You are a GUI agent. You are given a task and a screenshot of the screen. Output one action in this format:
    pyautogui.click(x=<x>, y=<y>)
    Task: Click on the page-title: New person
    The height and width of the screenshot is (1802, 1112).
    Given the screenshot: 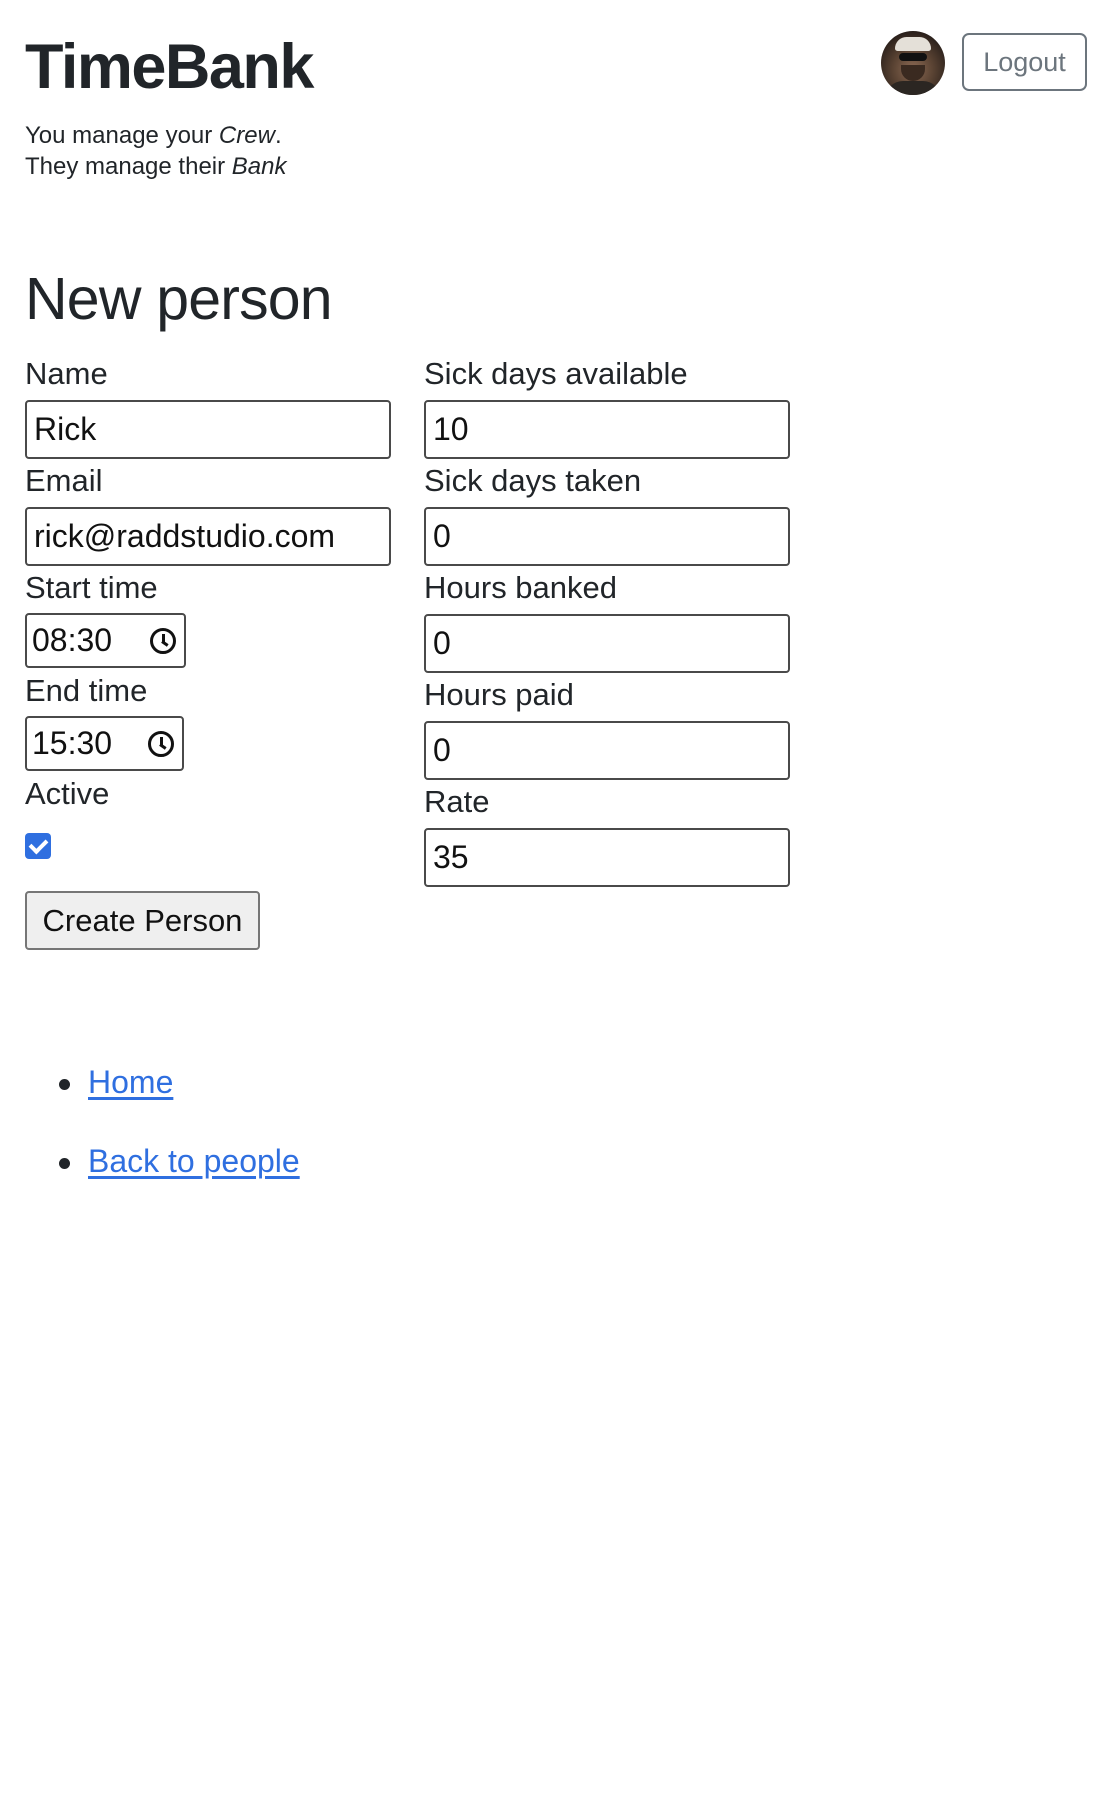 What is the action you would take?
    pyautogui.click(x=179, y=299)
    